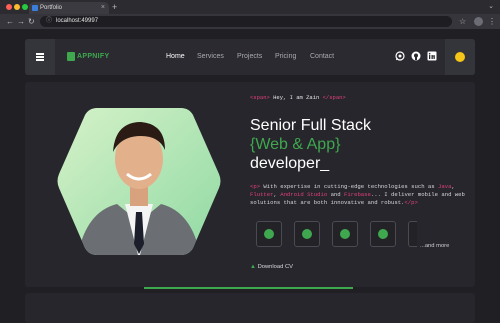  I want to click on back-icon: ←, so click(10, 21).